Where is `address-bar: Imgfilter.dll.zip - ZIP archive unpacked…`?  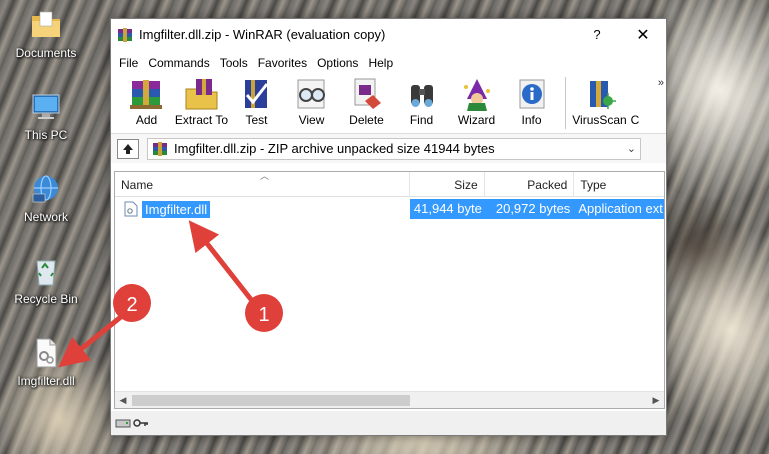 address-bar: Imgfilter.dll.zip - ZIP archive unpacked… is located at coordinates (388, 148).